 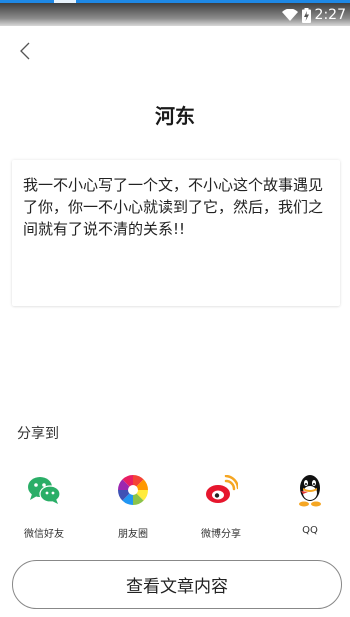 I want to click on share-qq: QQ, so click(x=310, y=507).